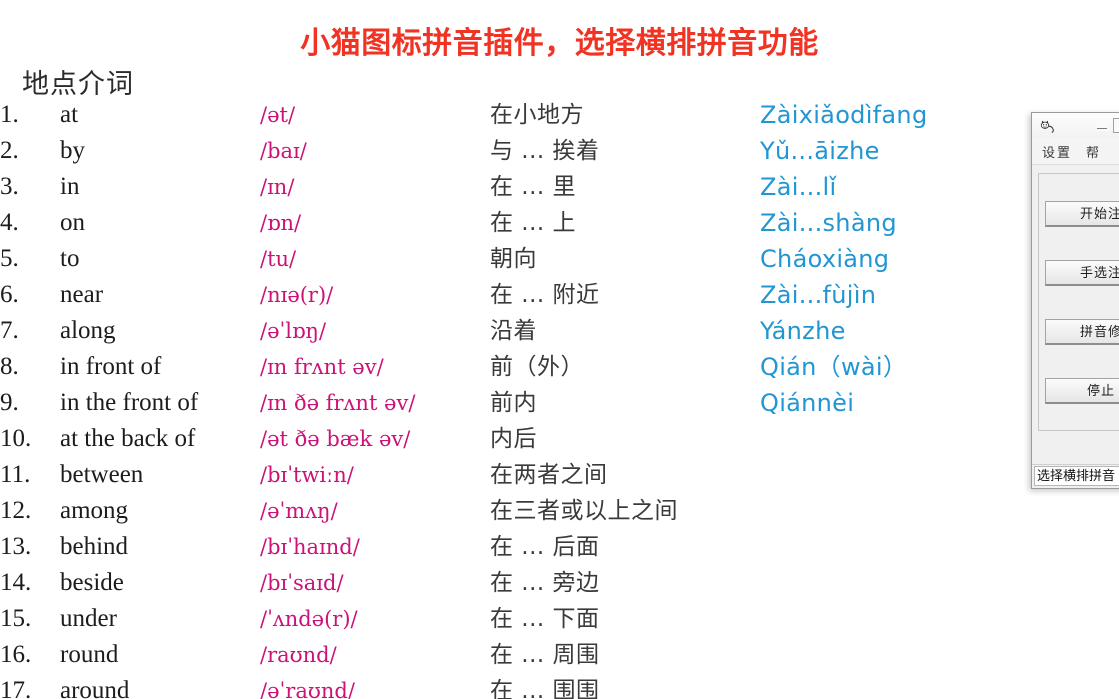  Describe the element at coordinates (82, 294) in the screenshot. I see `english-word: near` at that location.